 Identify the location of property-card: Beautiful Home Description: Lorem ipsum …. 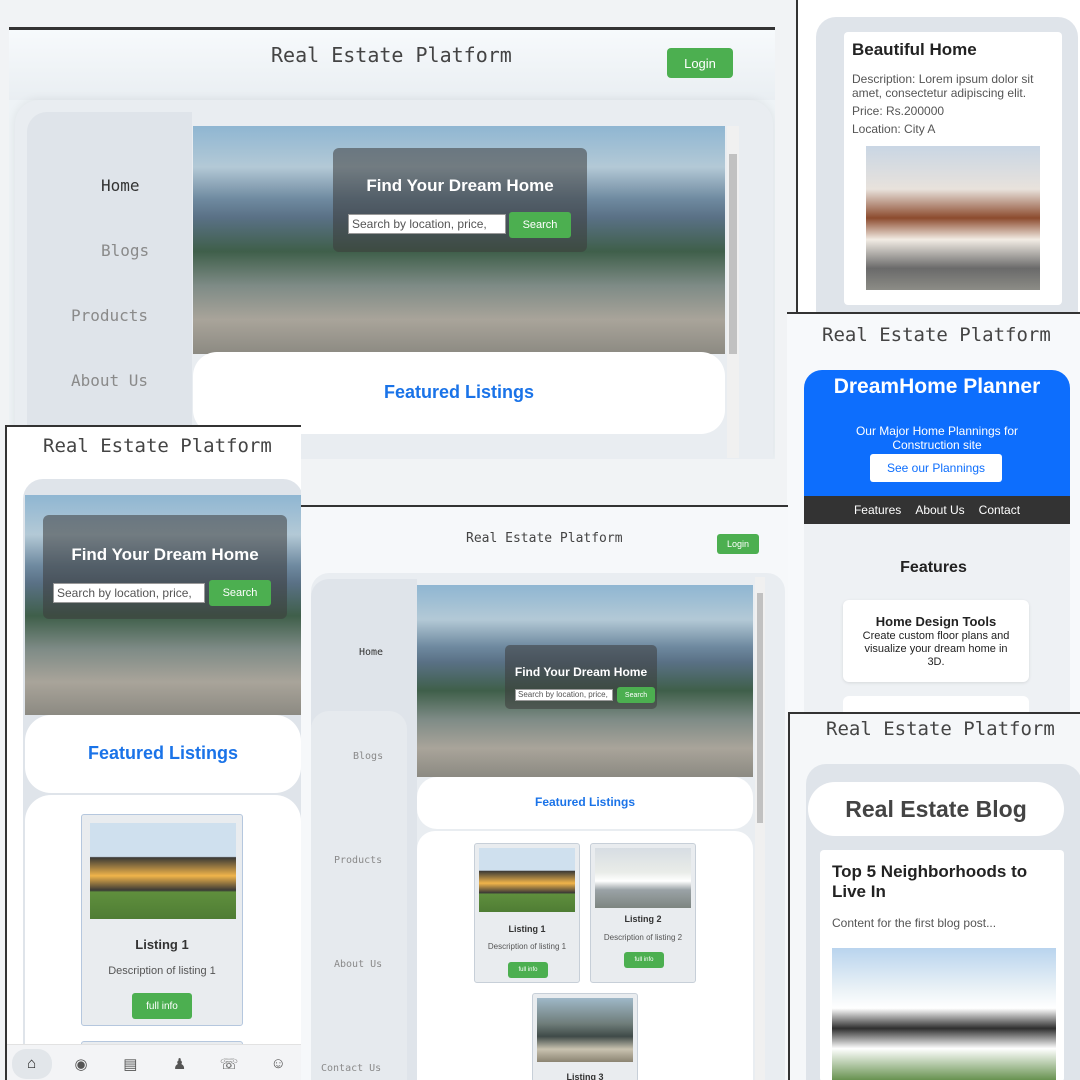
(953, 168).